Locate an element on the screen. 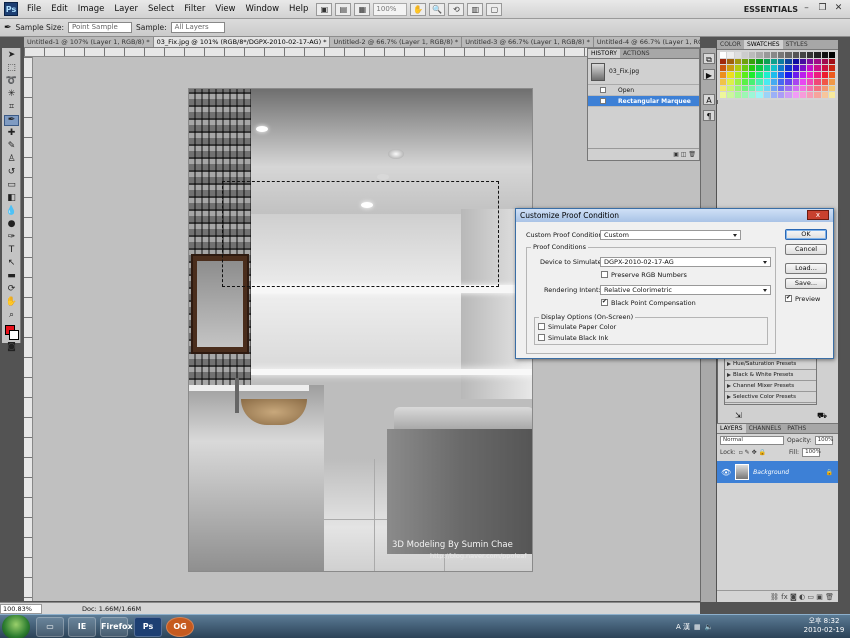 This screenshot has height=638, width=850. paragraph-panel-icon: ¶ is located at coordinates (709, 115).